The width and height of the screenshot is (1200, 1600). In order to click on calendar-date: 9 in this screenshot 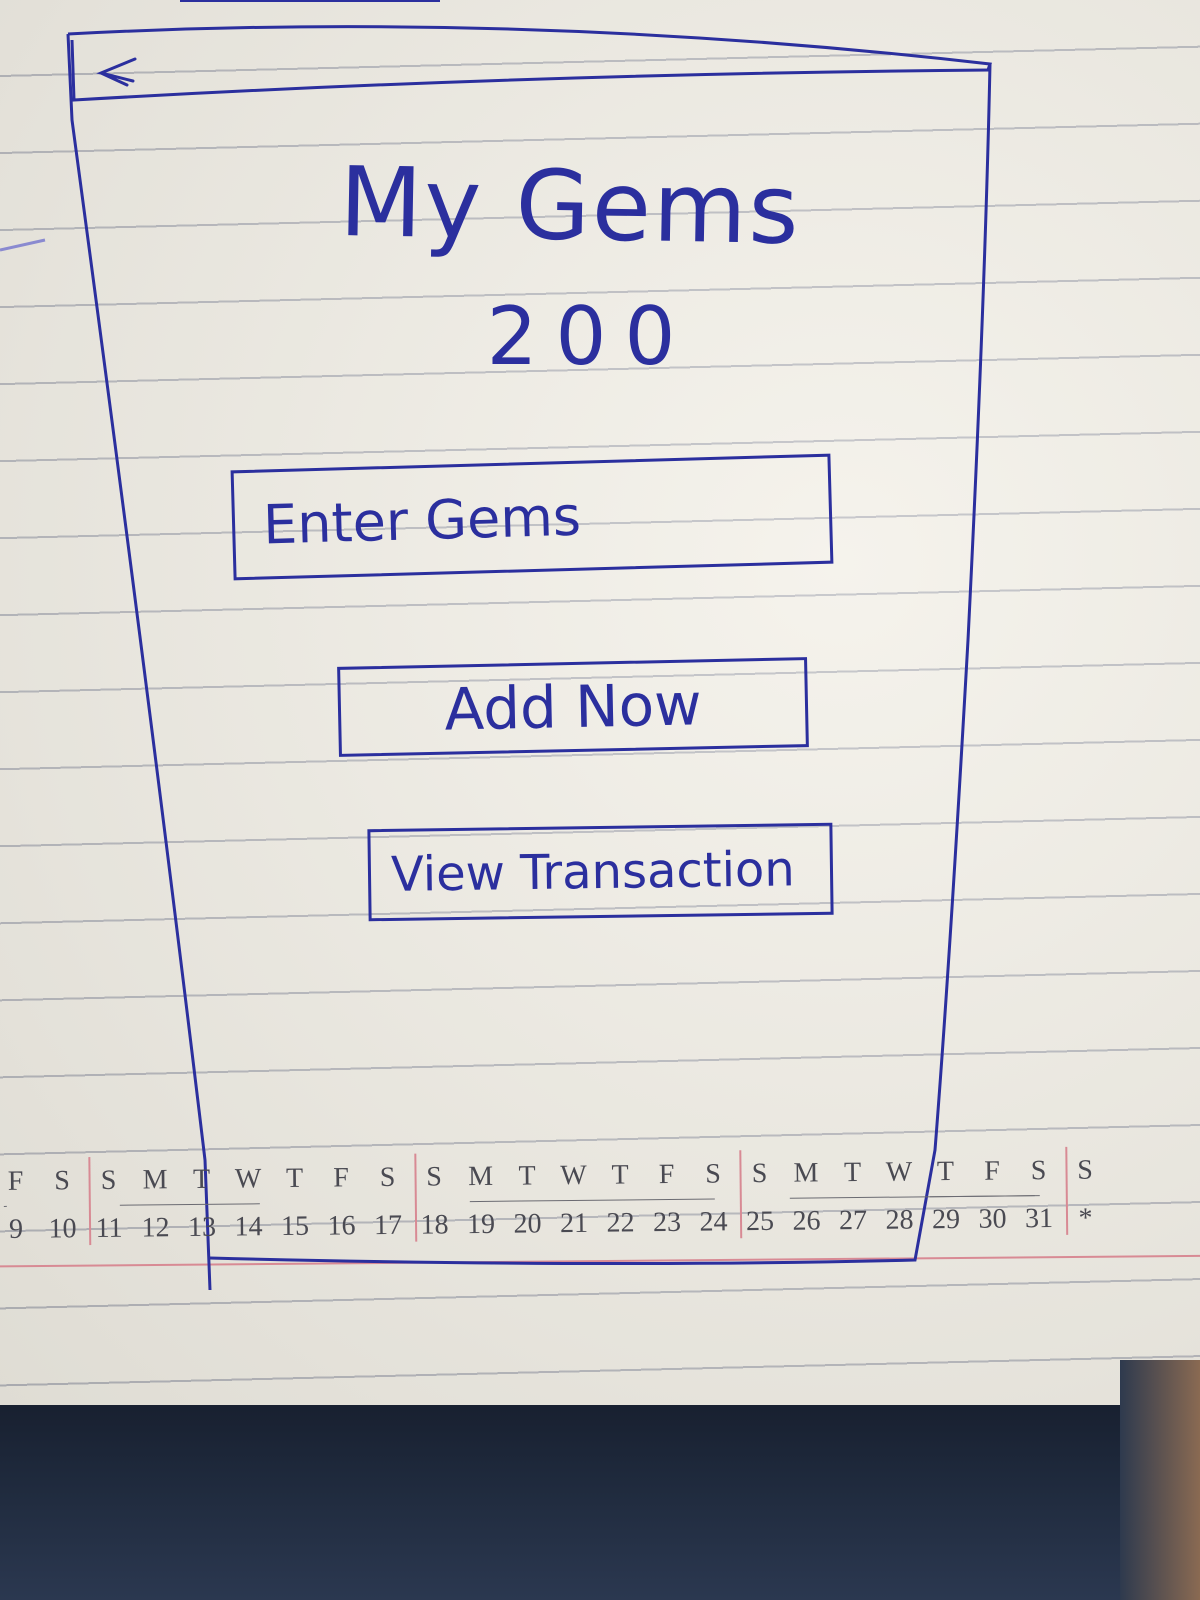, I will do `click(16, 1229)`.